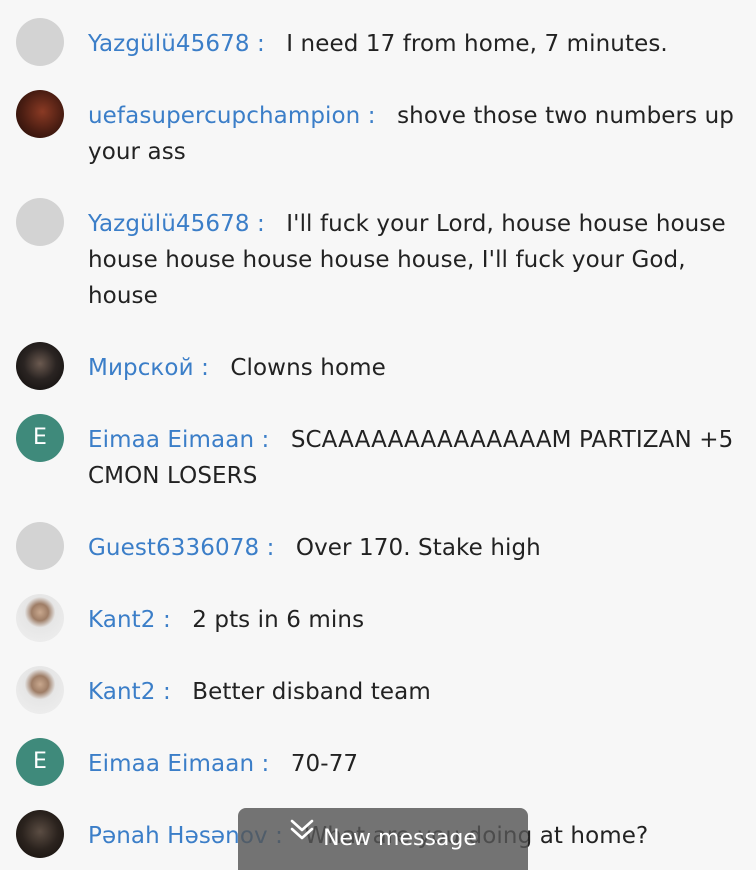 The width and height of the screenshot is (756, 870). I want to click on message-text: 70-77, so click(324, 764).